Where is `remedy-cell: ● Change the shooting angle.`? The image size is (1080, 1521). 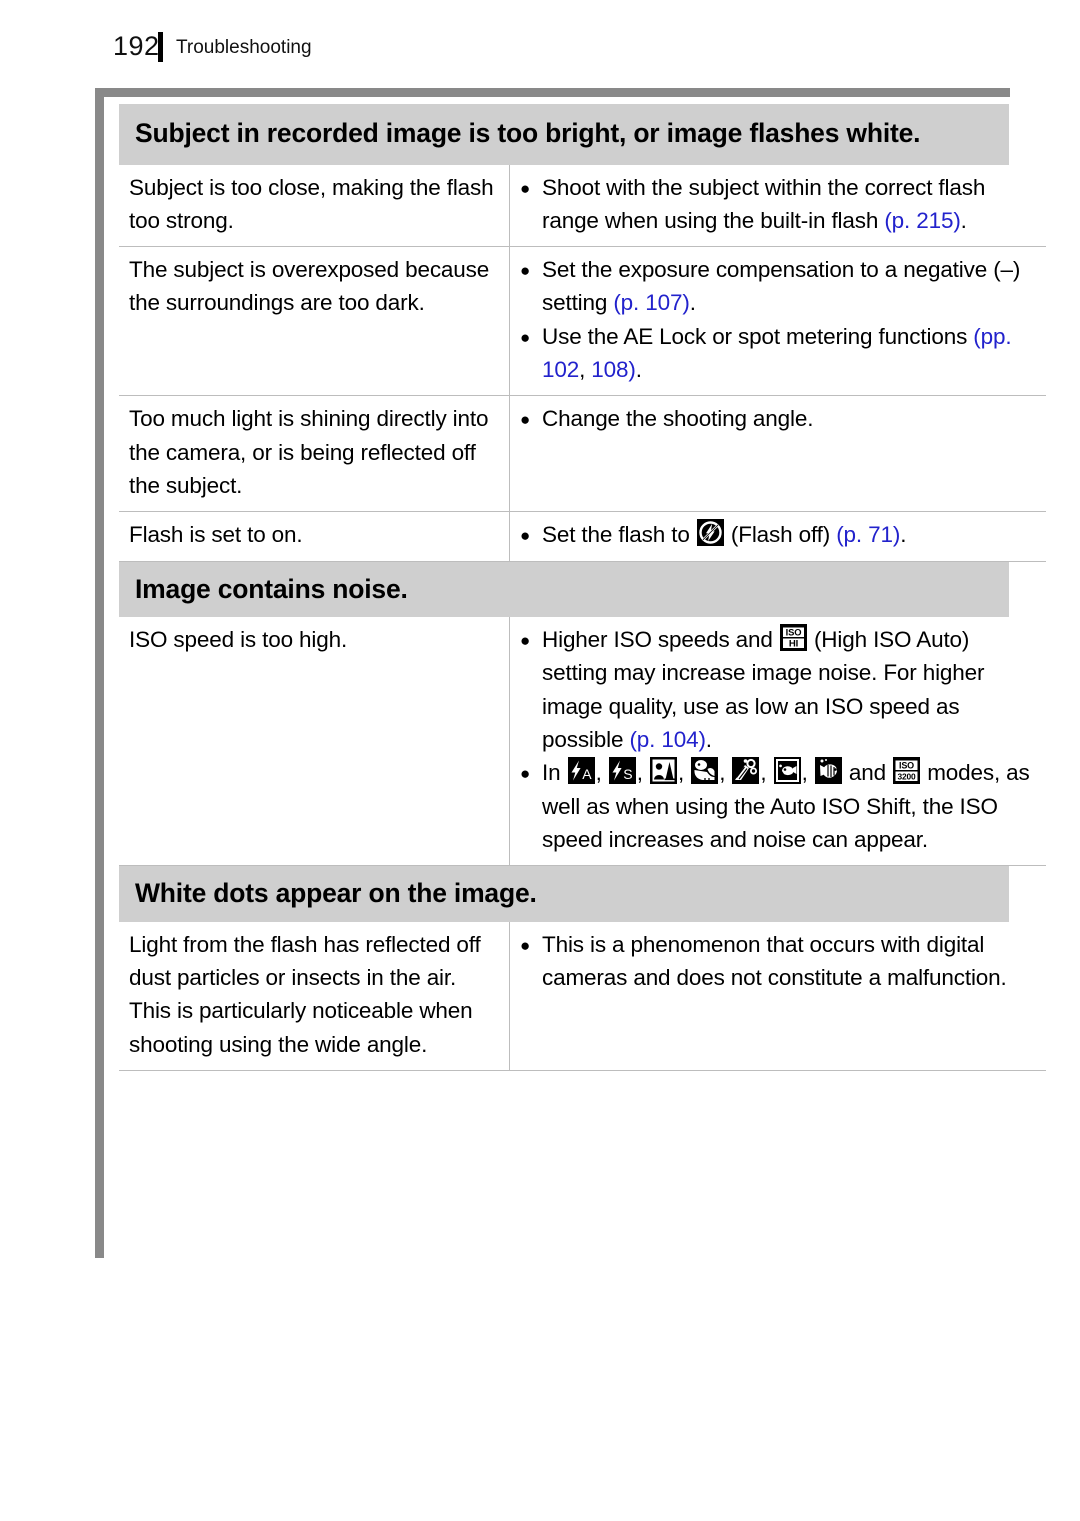
remedy-cell: ● Change the shooting angle. is located at coordinates (777, 454).